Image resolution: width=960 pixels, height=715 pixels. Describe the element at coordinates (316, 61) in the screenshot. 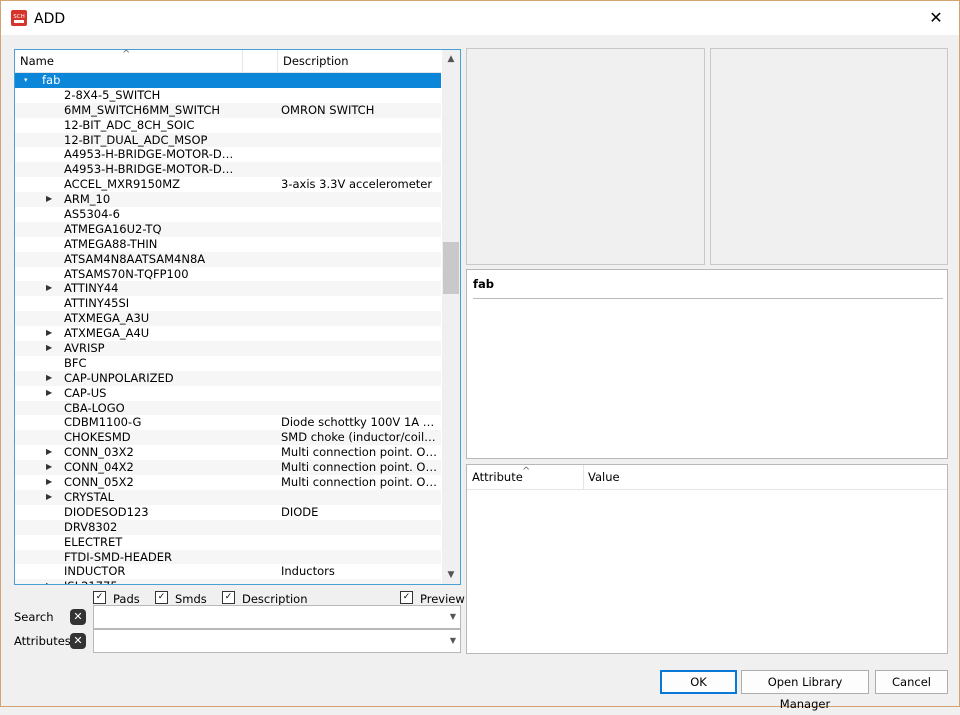

I see `column-header-description-label: Description` at that location.